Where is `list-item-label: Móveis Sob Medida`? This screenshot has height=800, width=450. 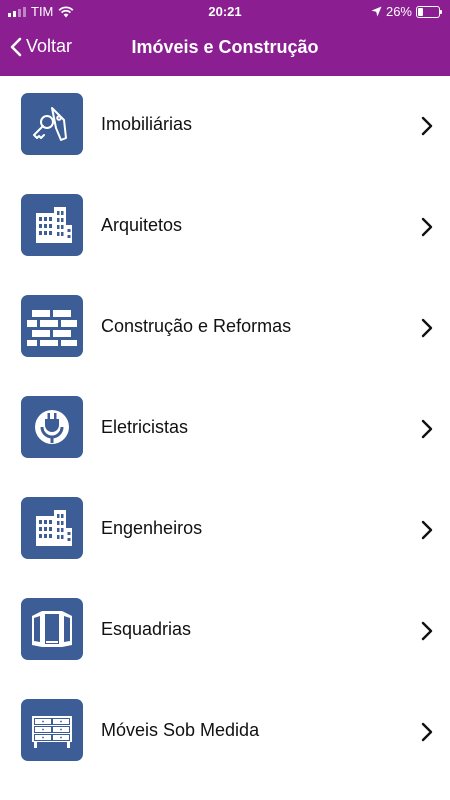 list-item-label: Móveis Sob Medida is located at coordinates (180, 730).